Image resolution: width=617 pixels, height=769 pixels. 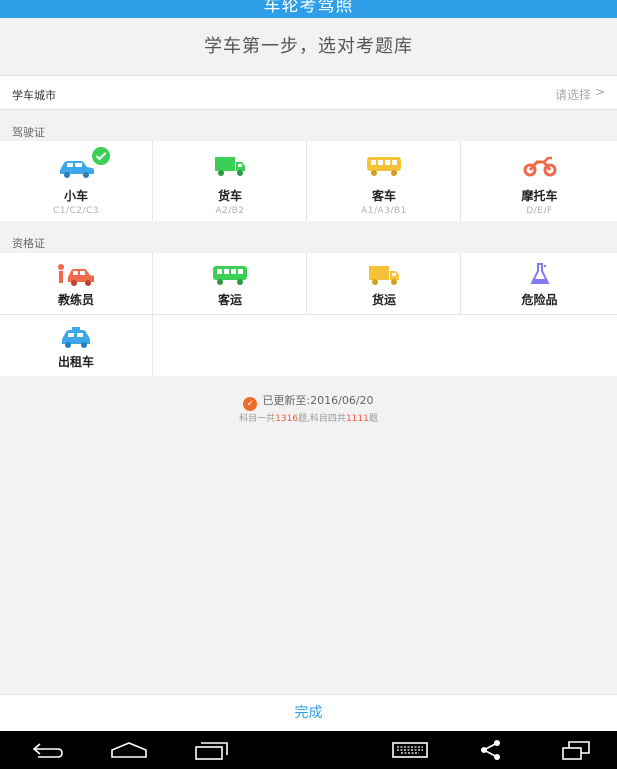 What do you see at coordinates (599, 92) in the screenshot?
I see `chevron-right-icon: >` at bounding box center [599, 92].